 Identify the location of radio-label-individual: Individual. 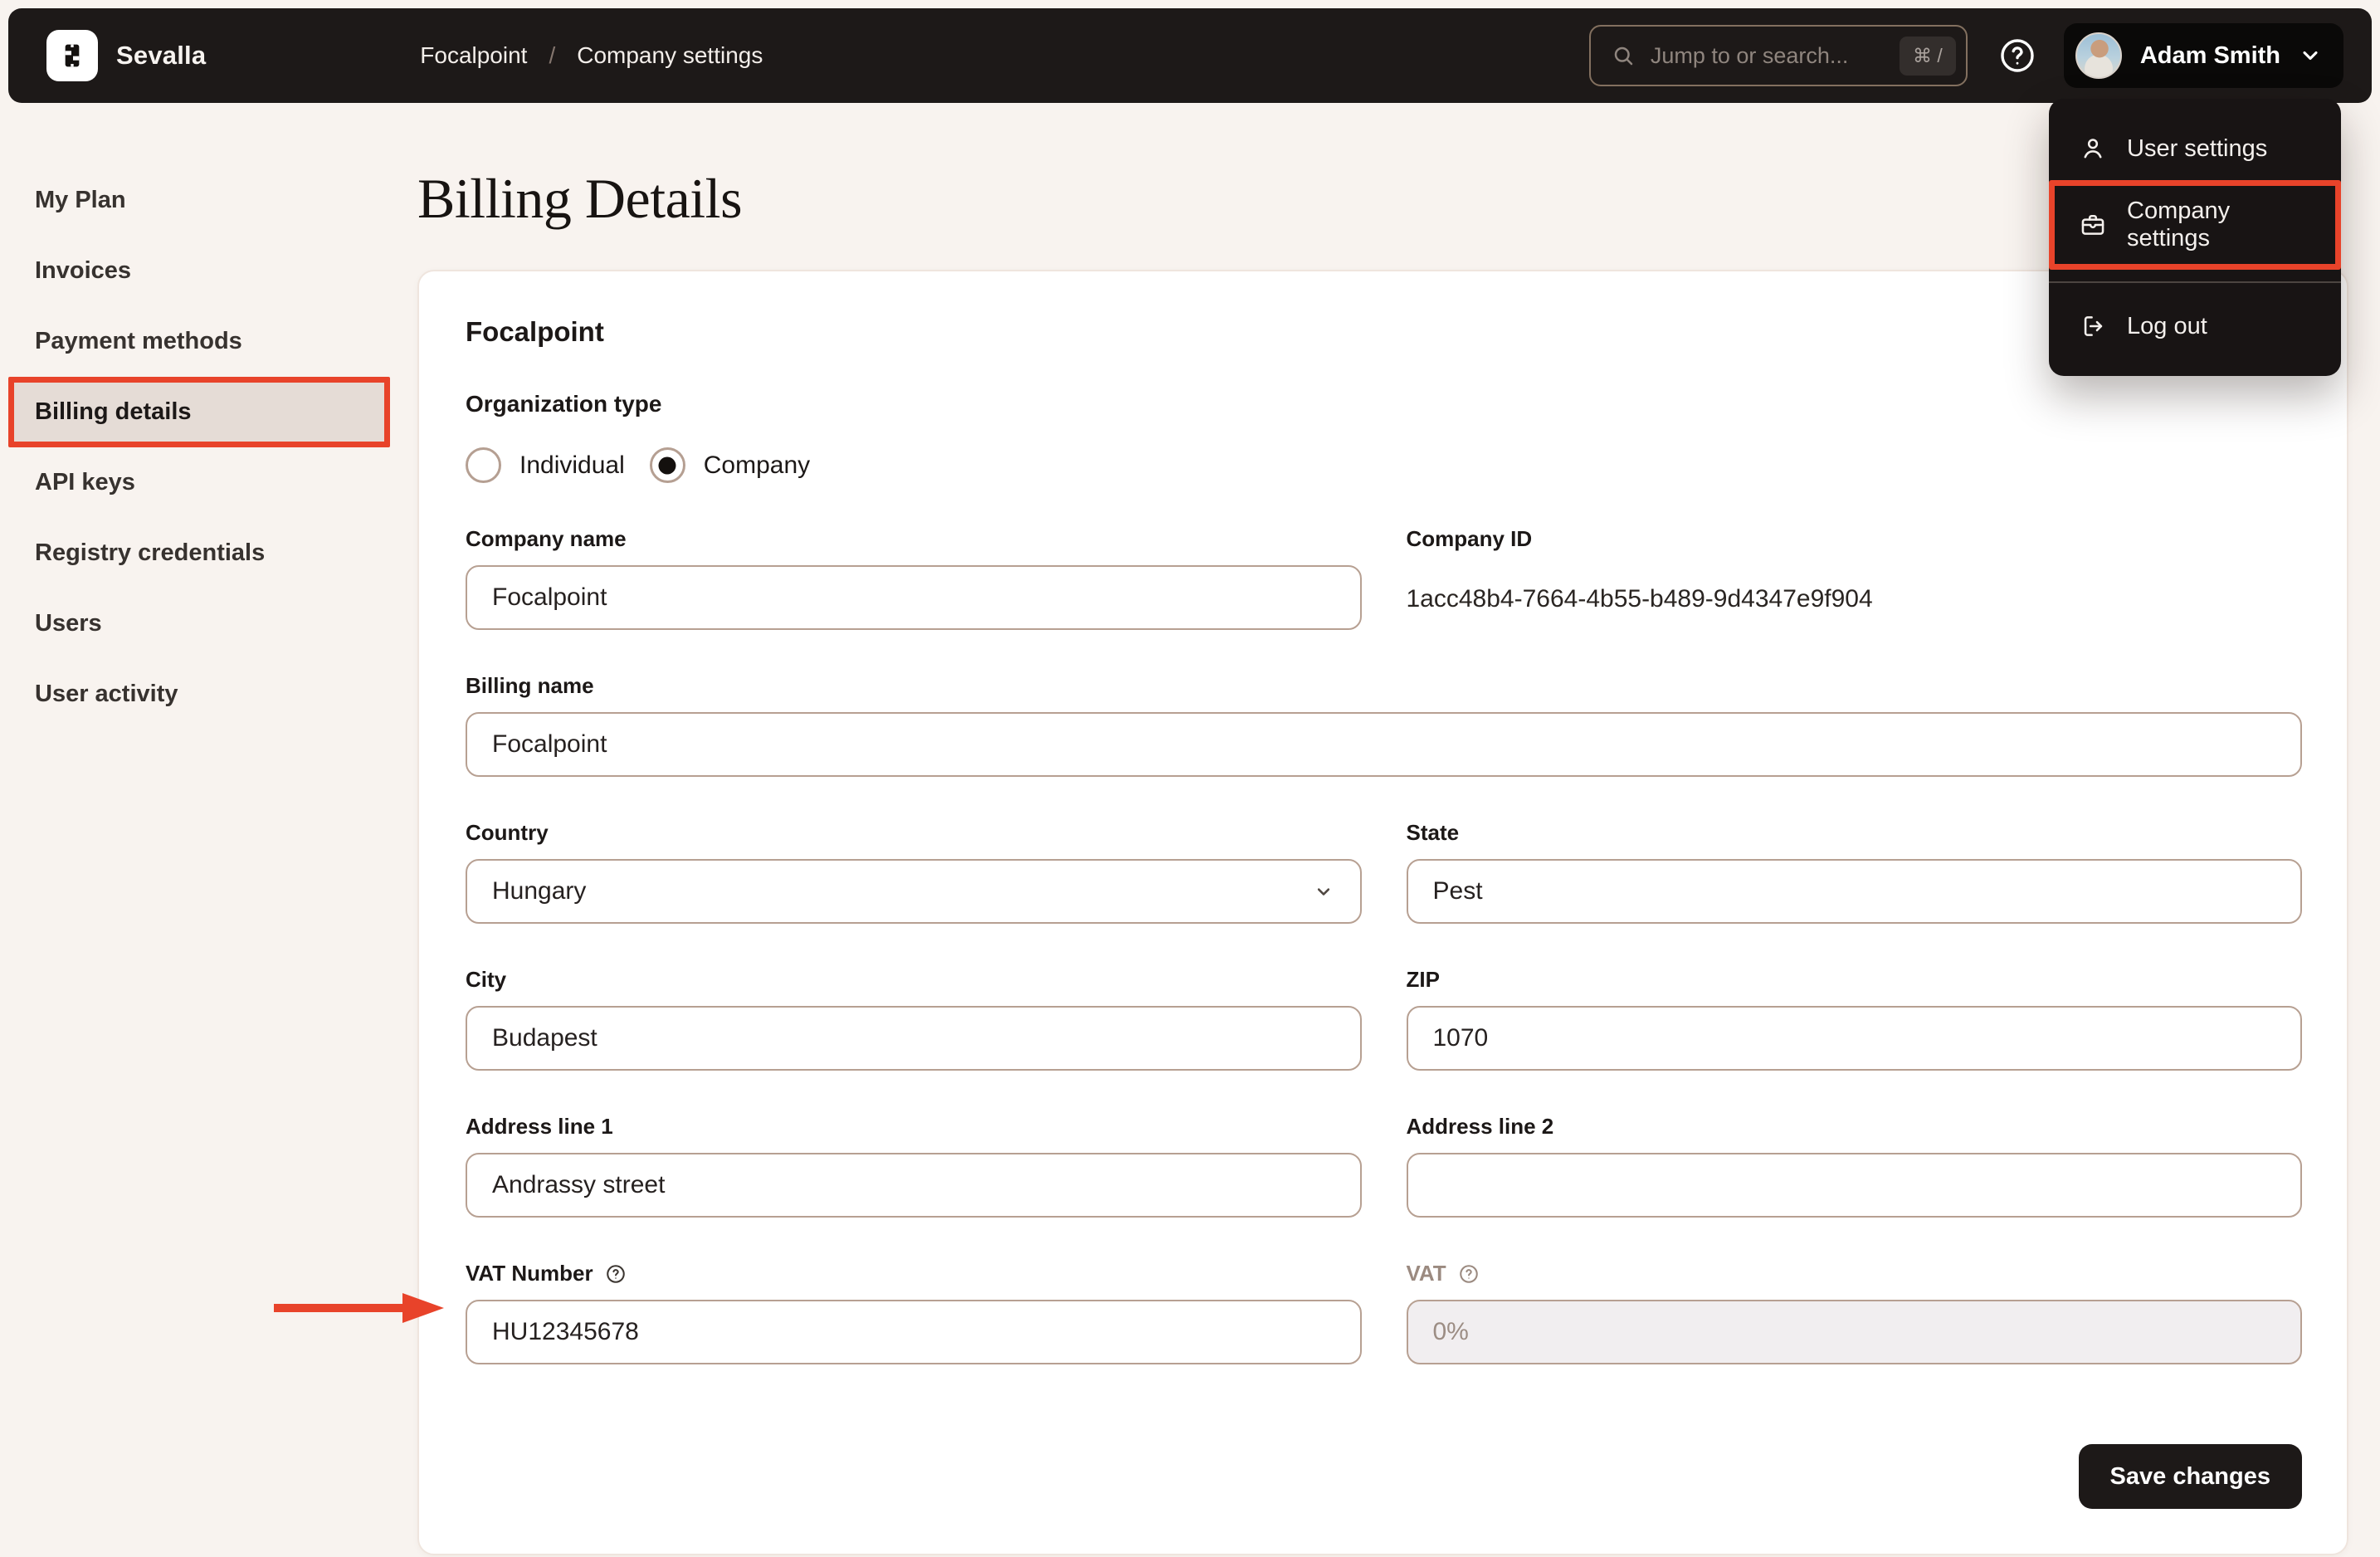
(572, 465).